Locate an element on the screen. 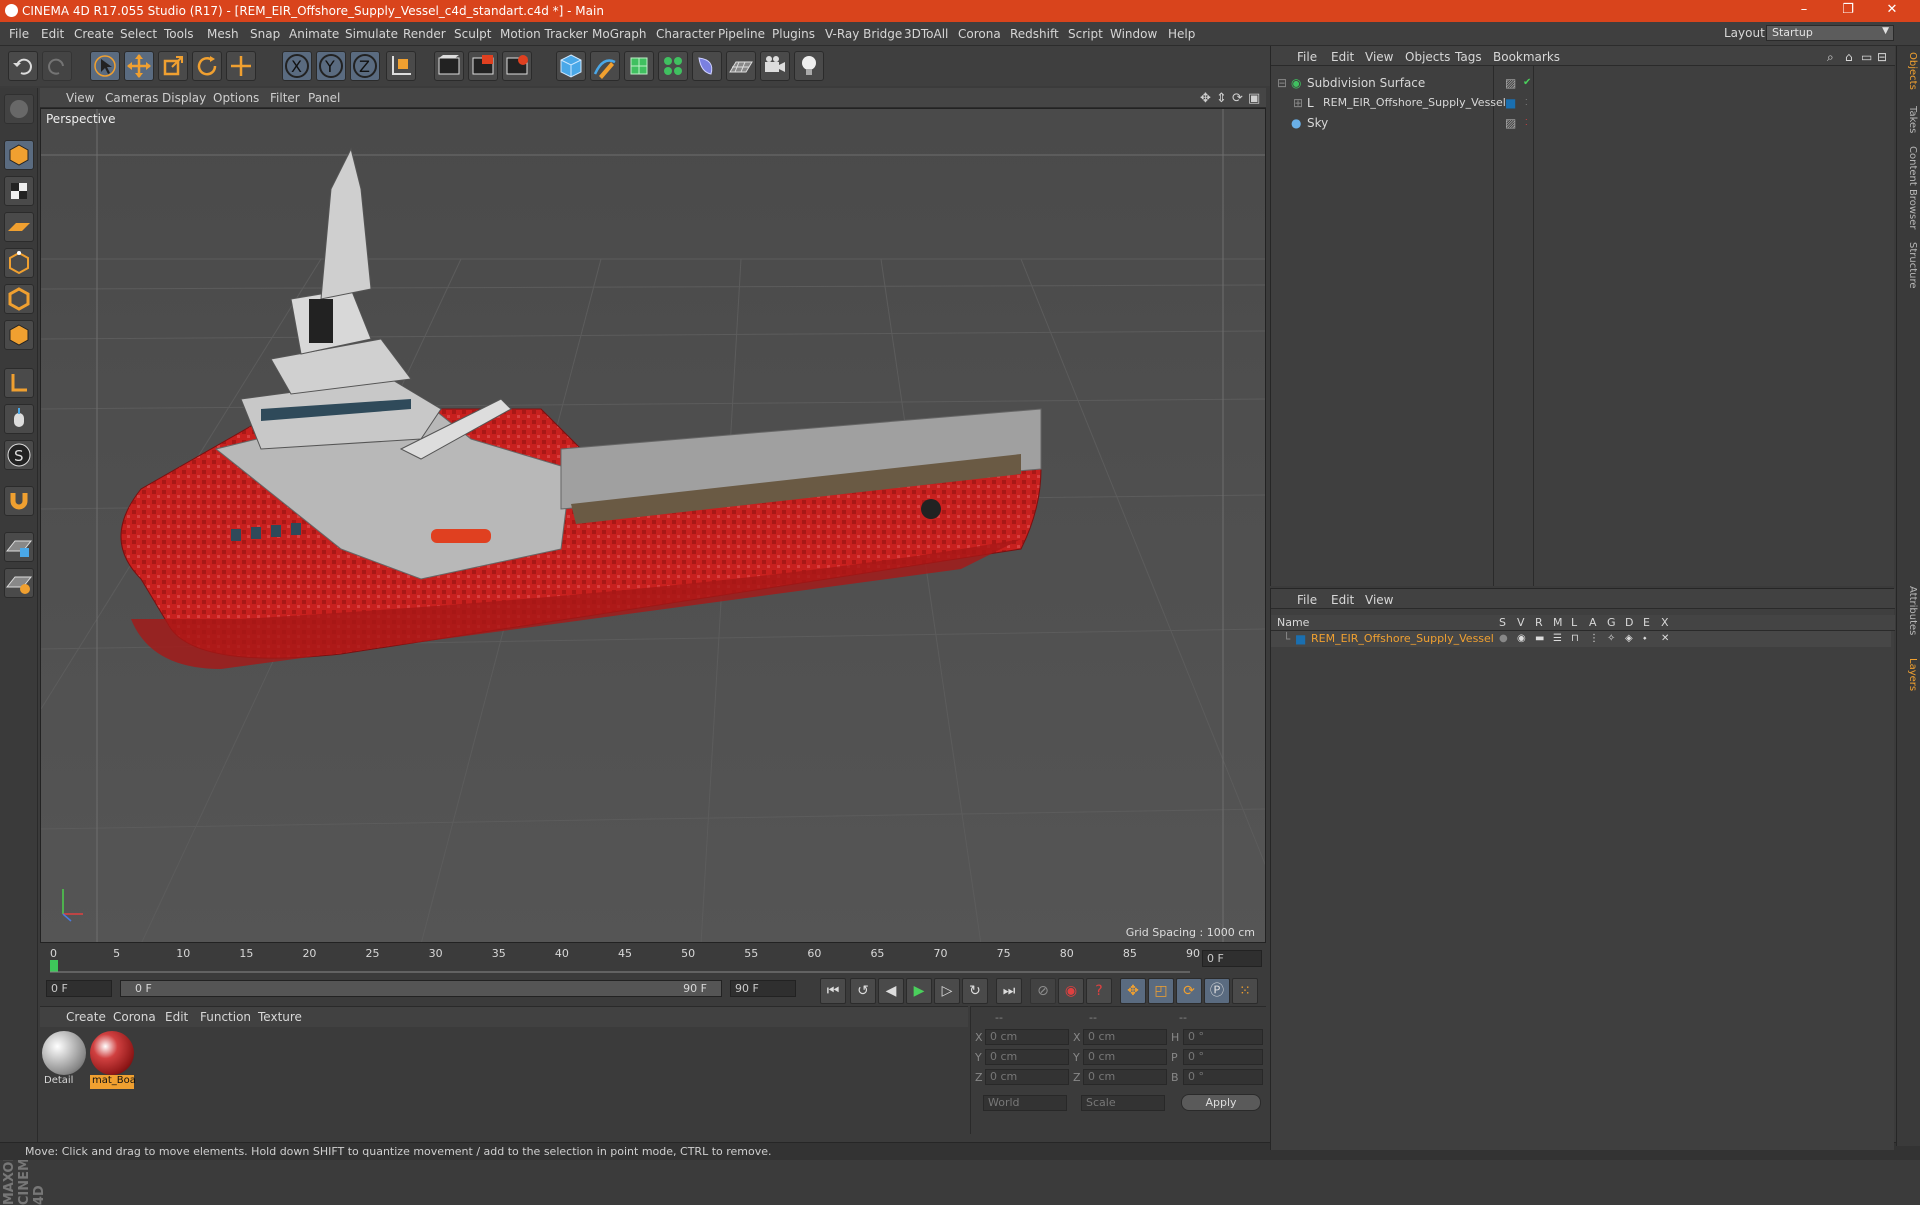 The image size is (1920, 1205). key-scale-button: ◰ is located at coordinates (1161, 991).